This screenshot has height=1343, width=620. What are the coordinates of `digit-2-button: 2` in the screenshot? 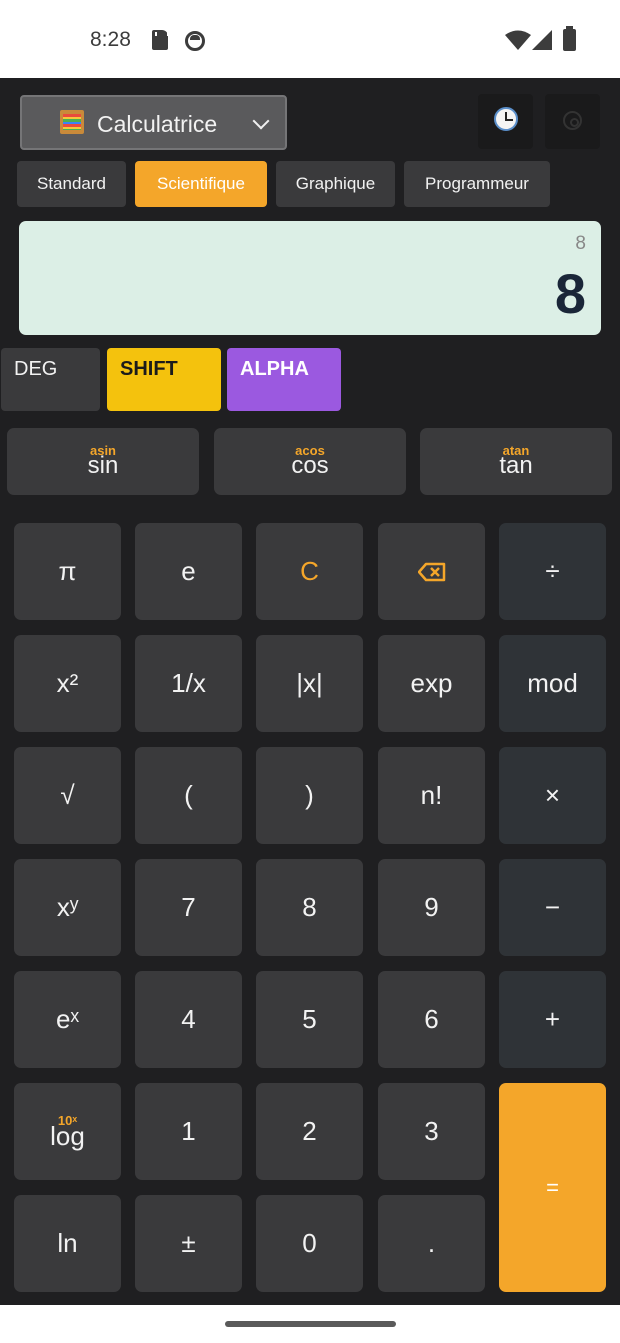 It's located at (309, 1131).